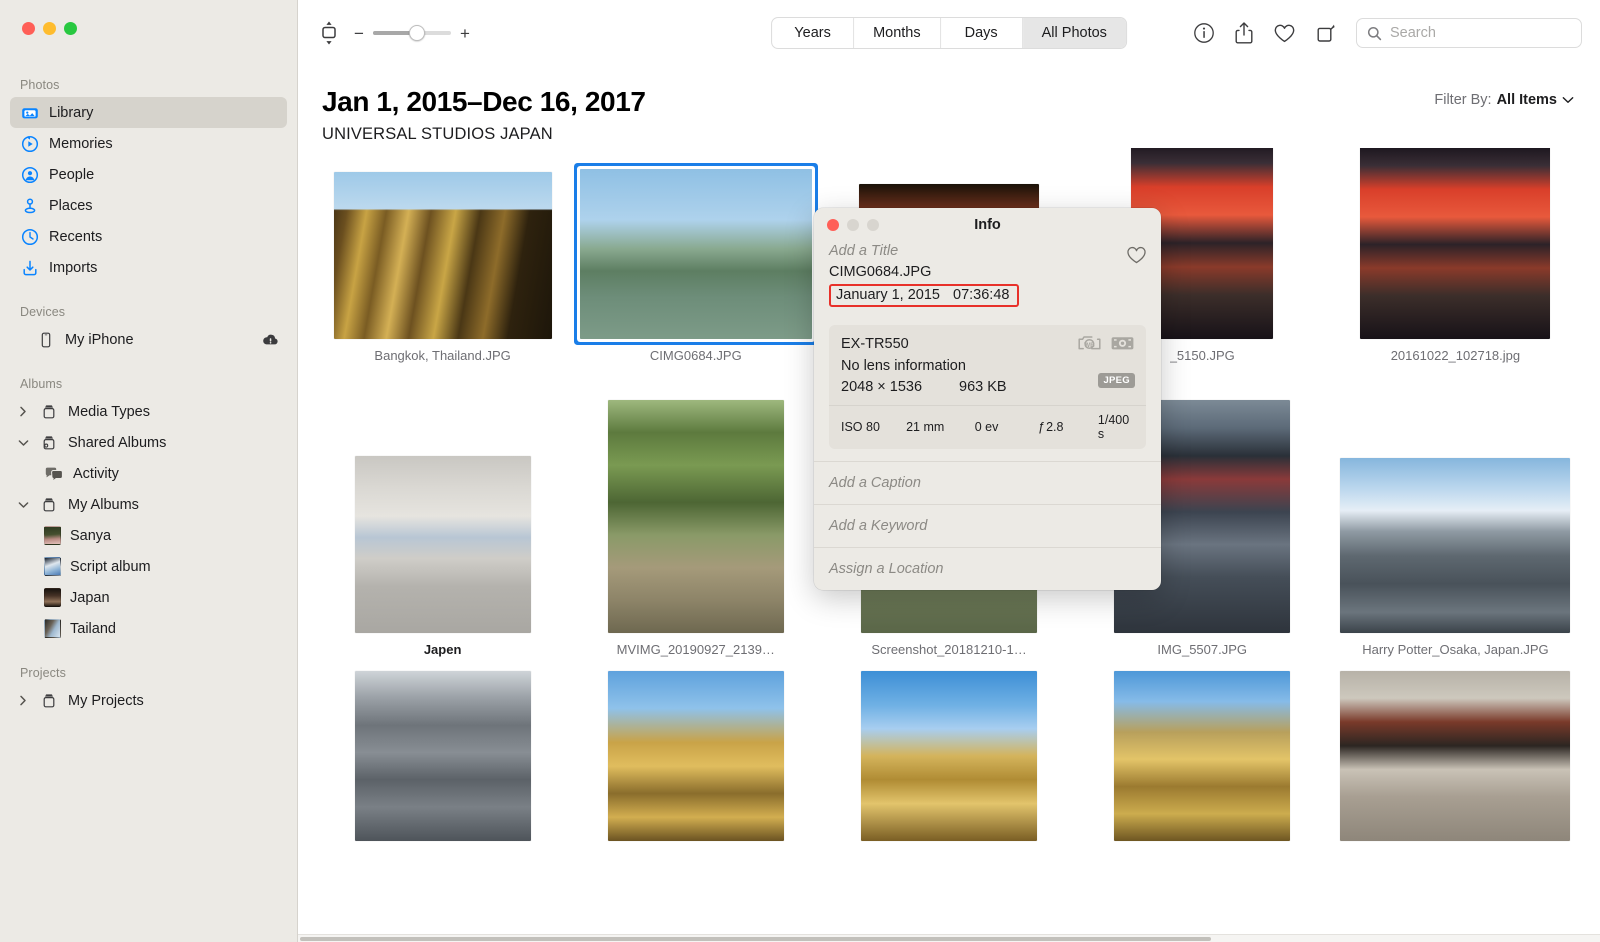  I want to click on share-icon, so click(1244, 33).